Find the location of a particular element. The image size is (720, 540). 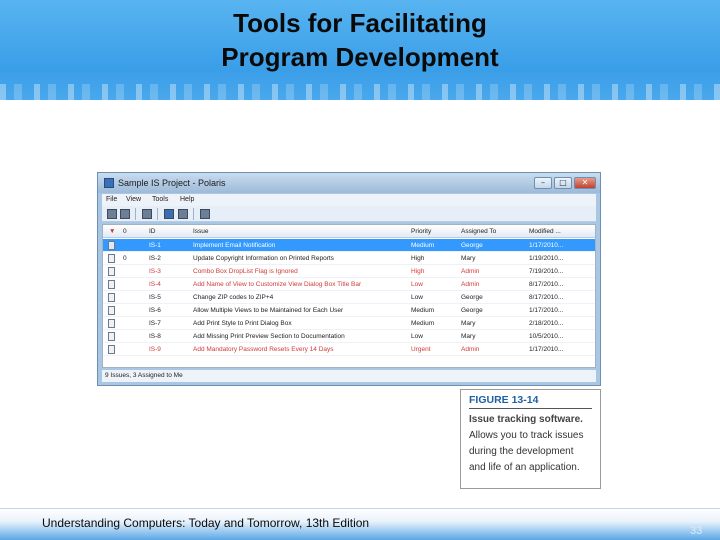

row-id: IS-2 is located at coordinates (155, 258).